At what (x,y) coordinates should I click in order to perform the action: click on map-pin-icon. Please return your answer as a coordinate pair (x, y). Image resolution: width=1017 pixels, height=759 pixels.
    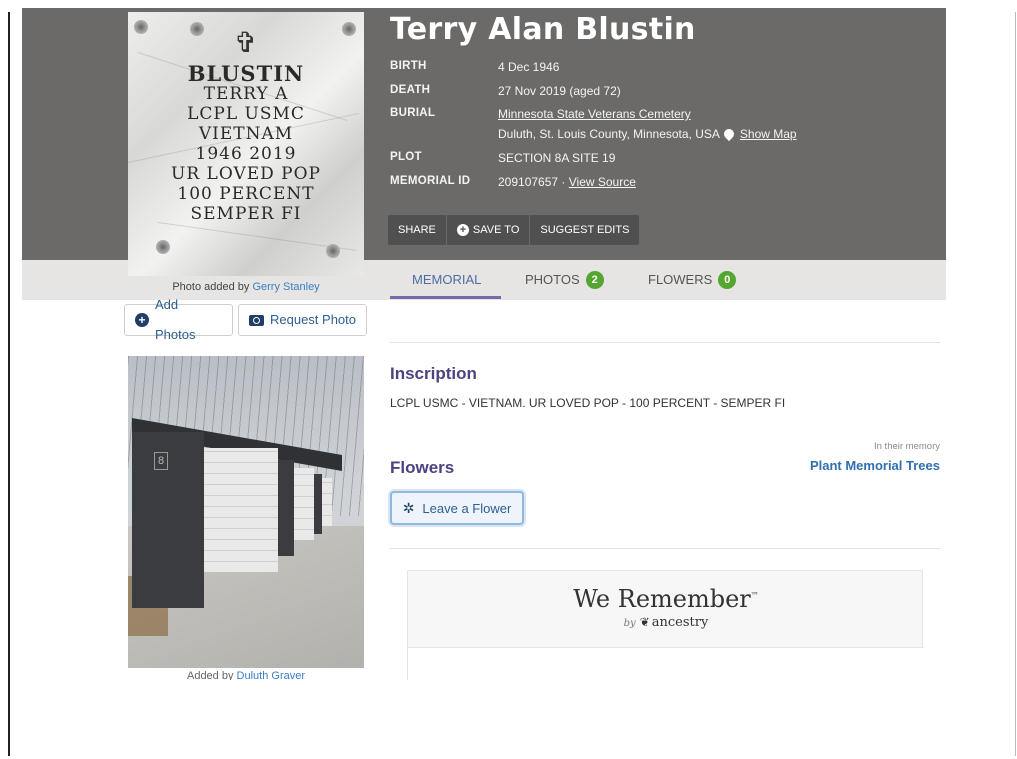
    Looking at the image, I should click on (728, 134).